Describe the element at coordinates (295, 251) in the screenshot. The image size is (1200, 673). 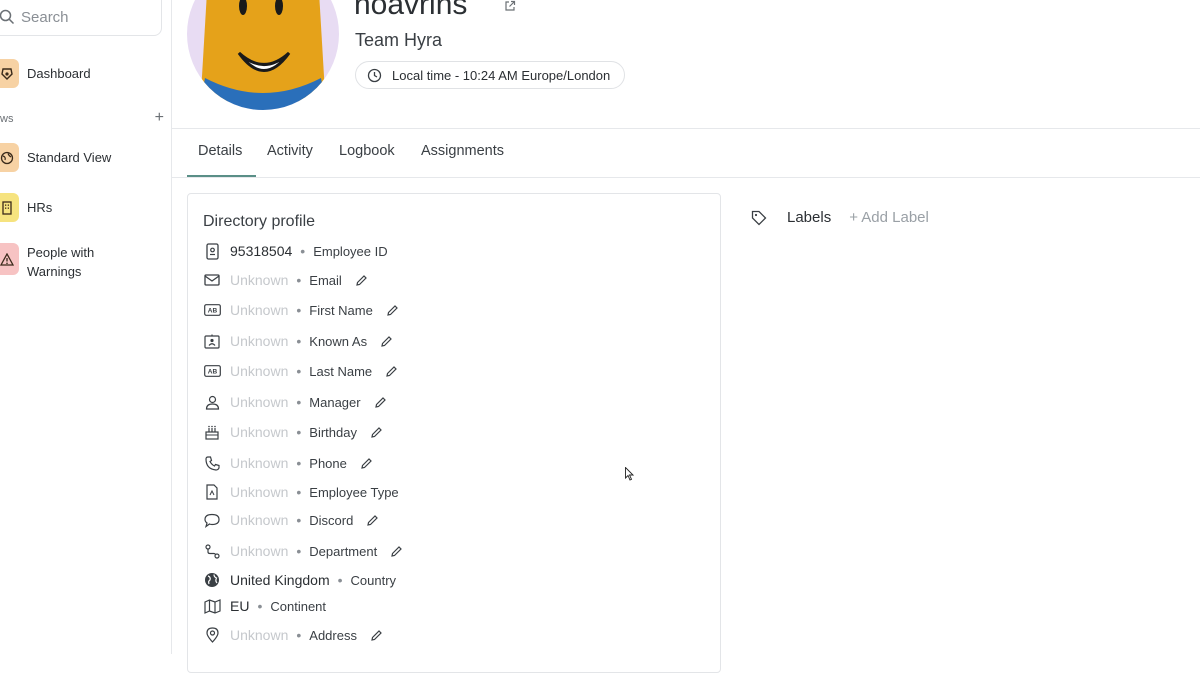
I see `profile-row-employee-id: 95318504 • Employee ID` at that location.